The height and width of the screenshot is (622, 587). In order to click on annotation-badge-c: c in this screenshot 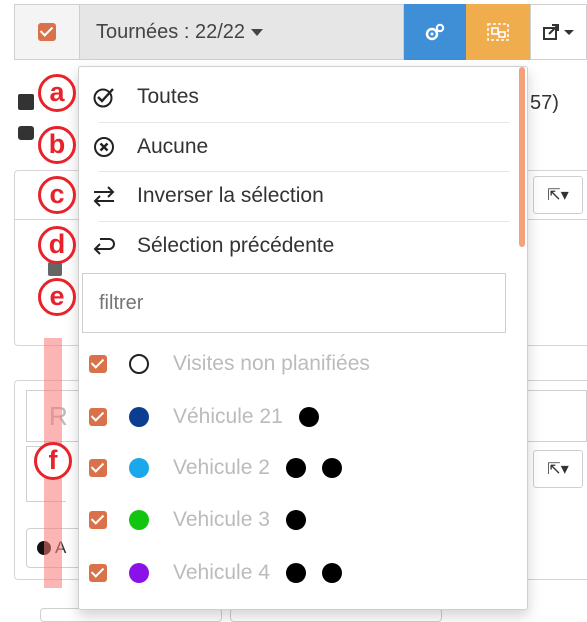, I will do `click(57, 195)`.